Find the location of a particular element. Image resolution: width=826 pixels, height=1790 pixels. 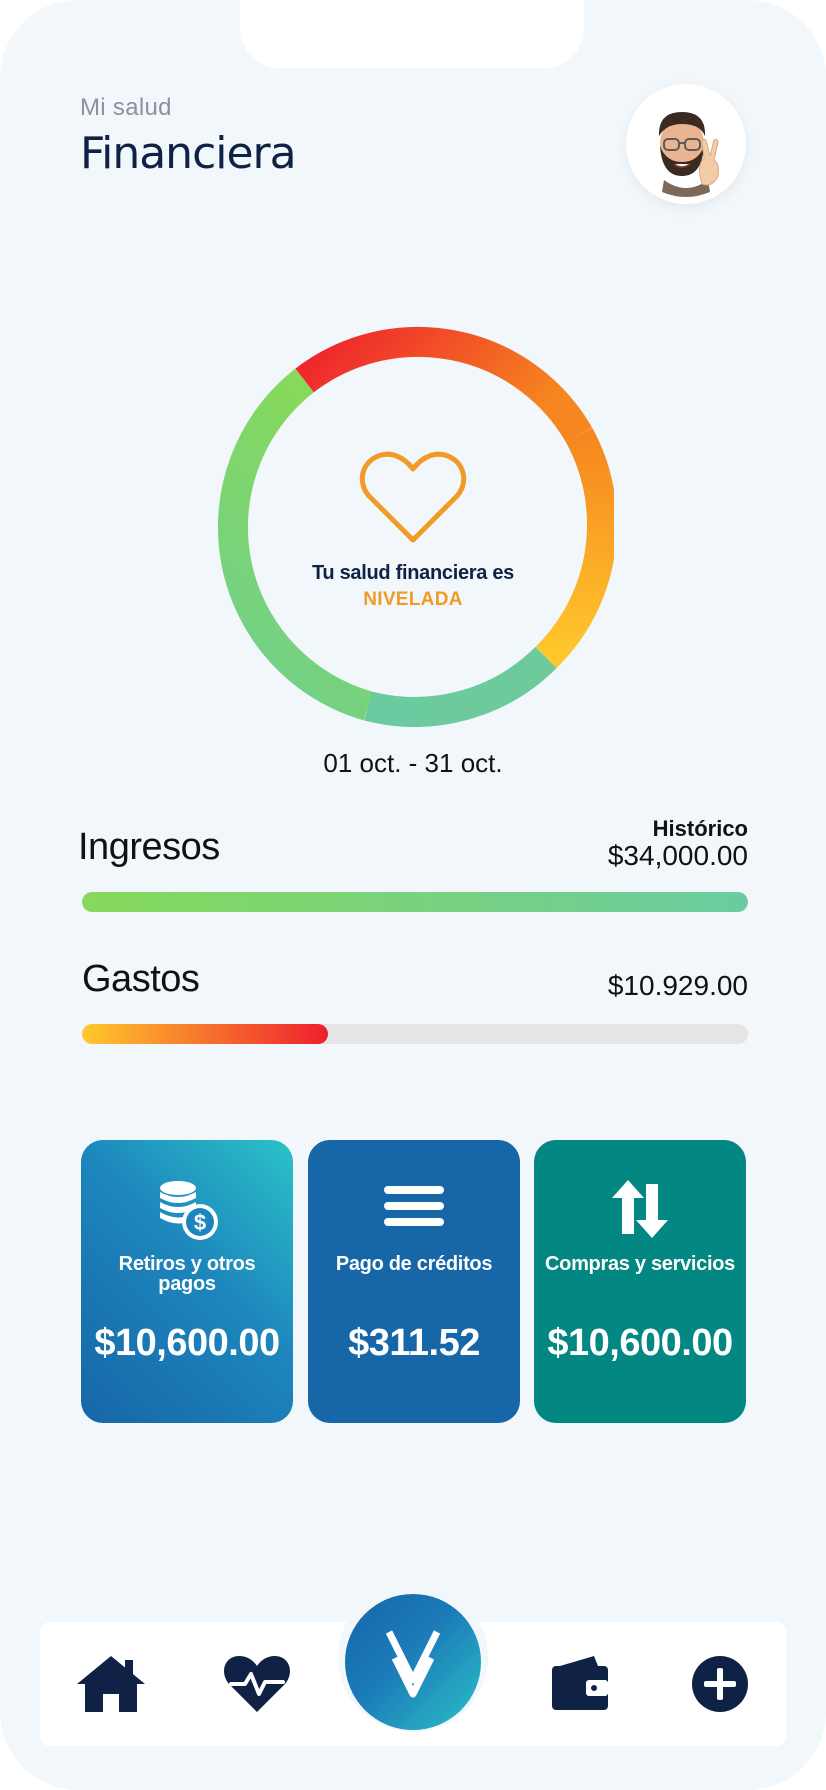

expenses-amount: $10.929.00 is located at coordinates (677, 985).